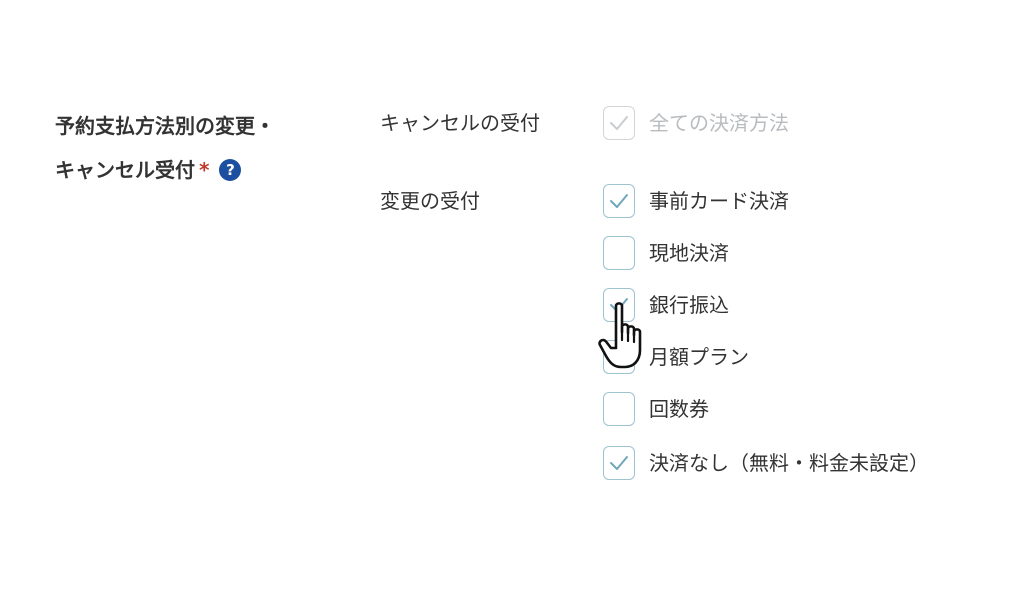 This screenshot has width=1024, height=601. Describe the element at coordinates (125, 170) in the screenshot. I see `field-label-line2-text: キャンセル受付` at that location.